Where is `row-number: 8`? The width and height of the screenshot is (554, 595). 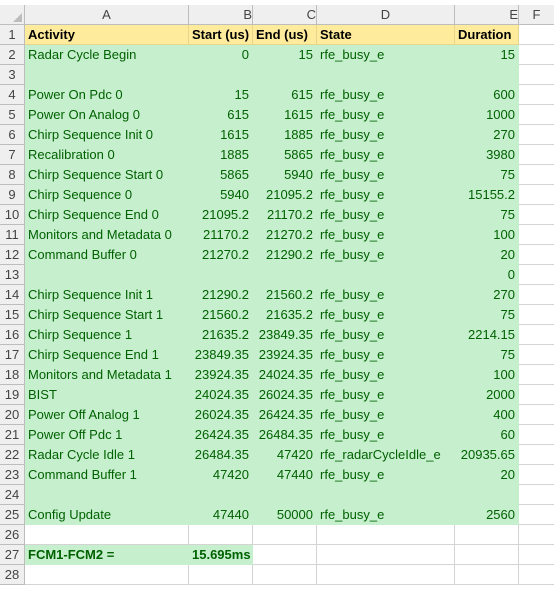
row-number: 8 is located at coordinates (12, 175).